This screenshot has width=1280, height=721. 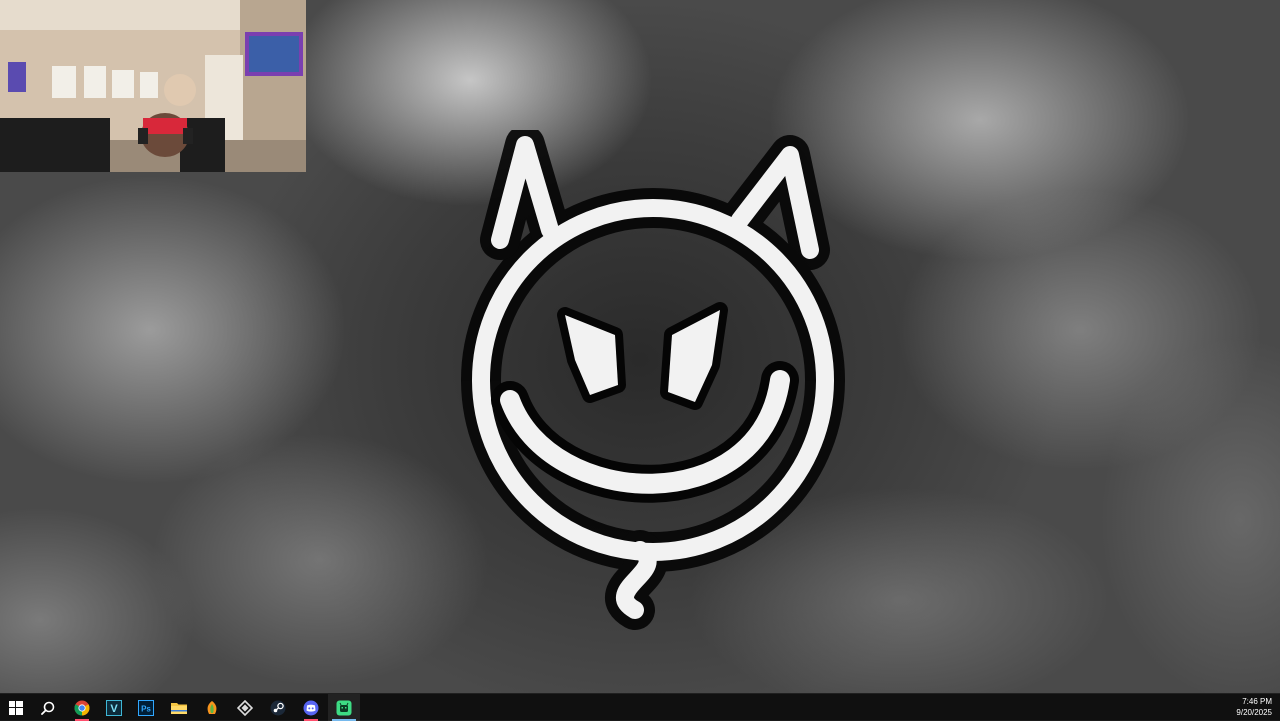 I want to click on chrome-app, so click(x=82, y=707).